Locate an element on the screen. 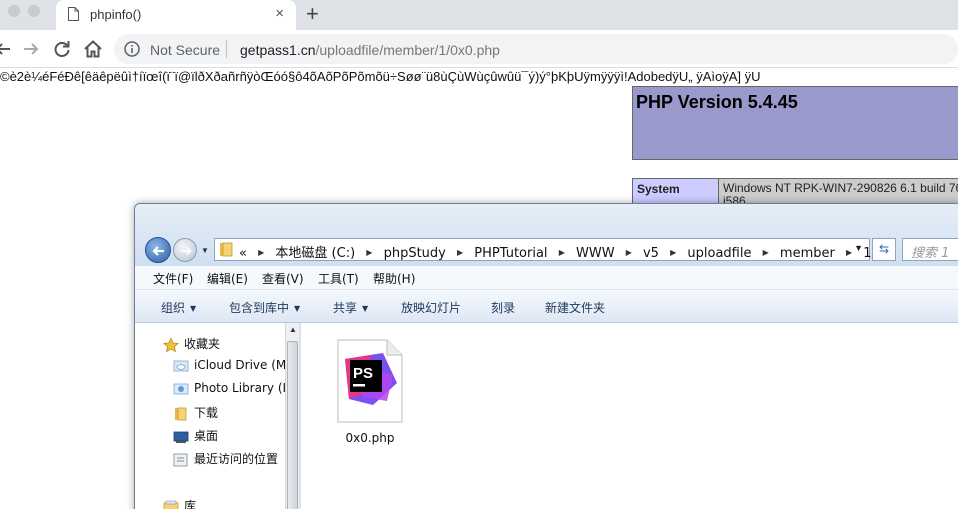  window-zoom-dot is located at coordinates (34, 11).